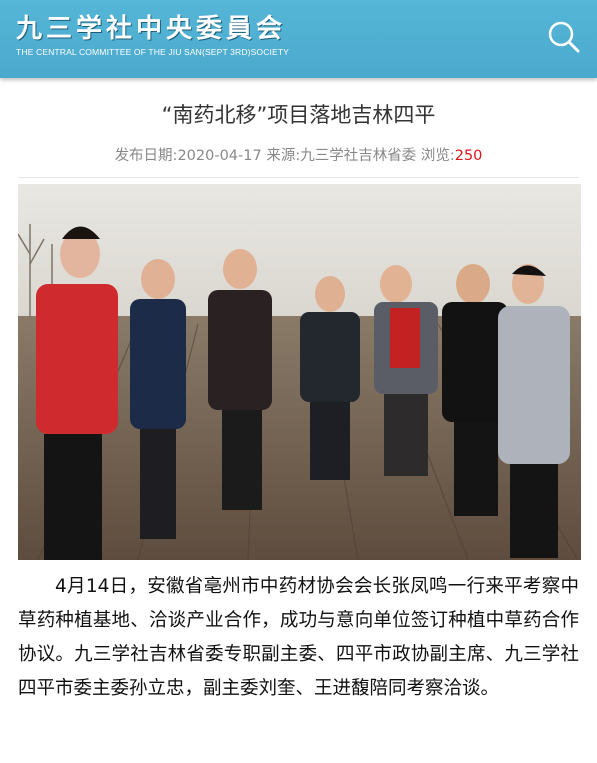  I want to click on source-name: 九三学社吉林省委, so click(358, 156).